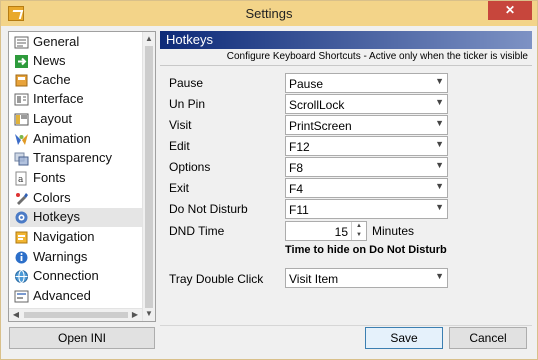 Image resolution: width=538 pixels, height=360 pixels. I want to click on save-button: Save, so click(404, 338).